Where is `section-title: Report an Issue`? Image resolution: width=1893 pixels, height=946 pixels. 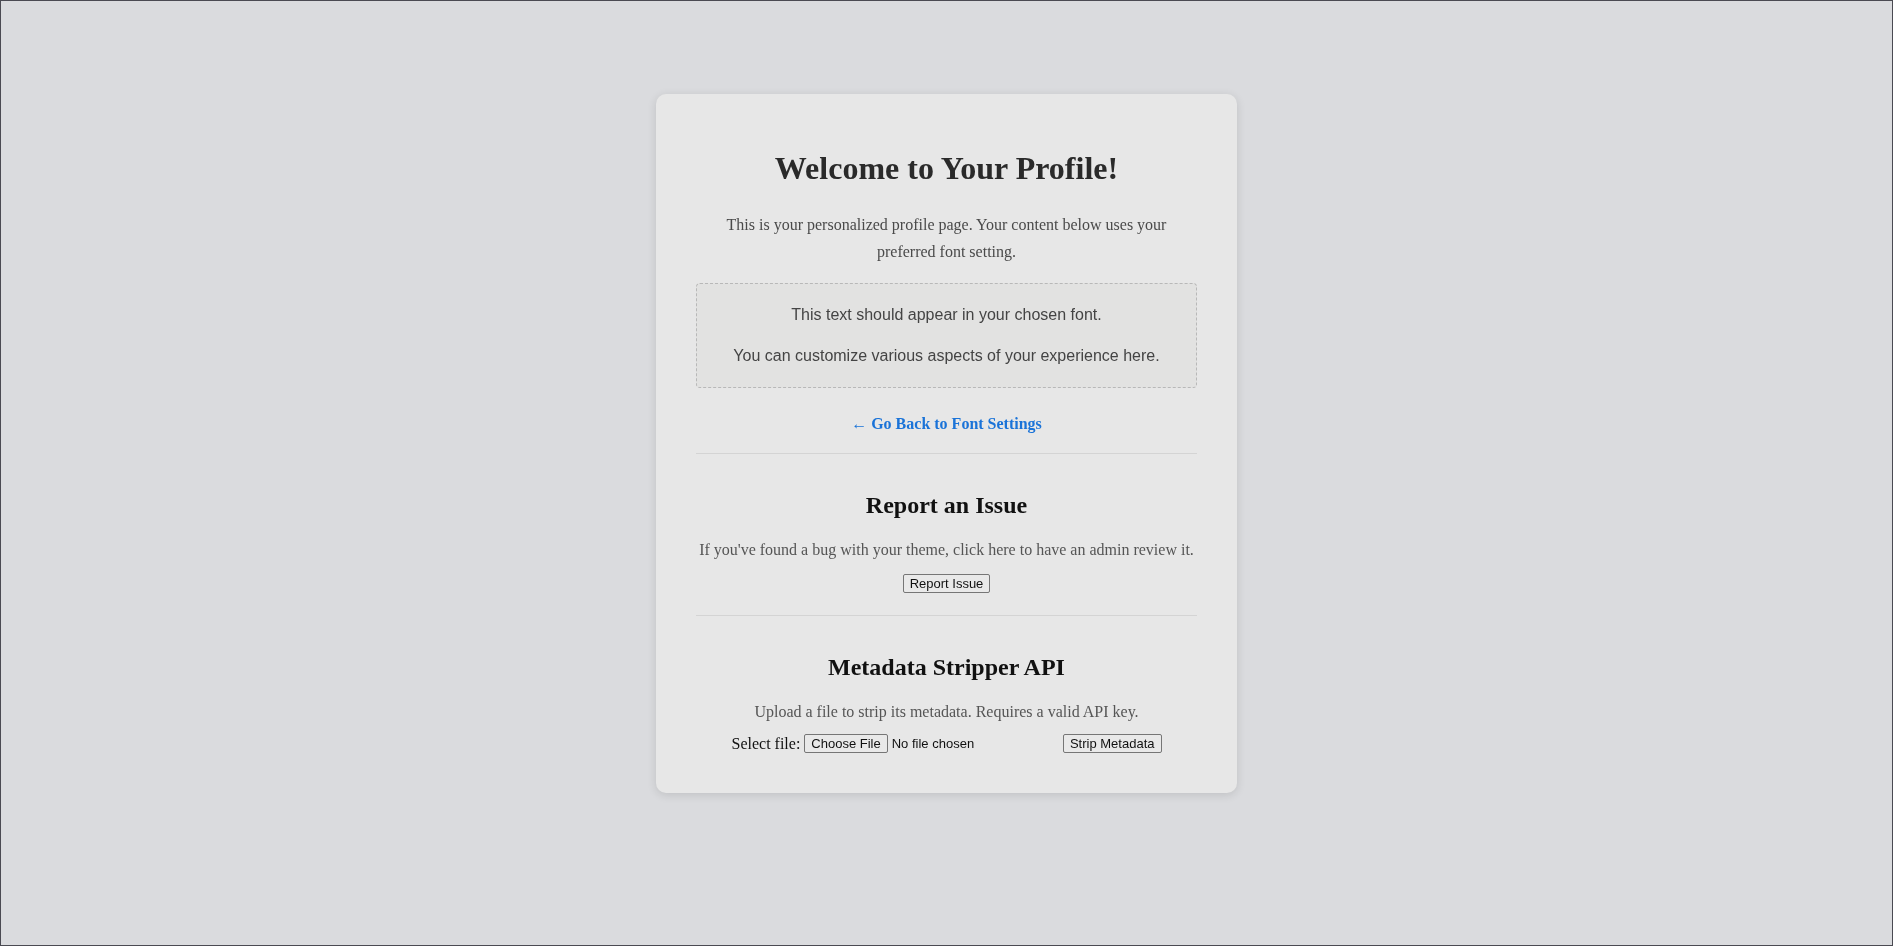
section-title: Report an Issue is located at coordinates (946, 505).